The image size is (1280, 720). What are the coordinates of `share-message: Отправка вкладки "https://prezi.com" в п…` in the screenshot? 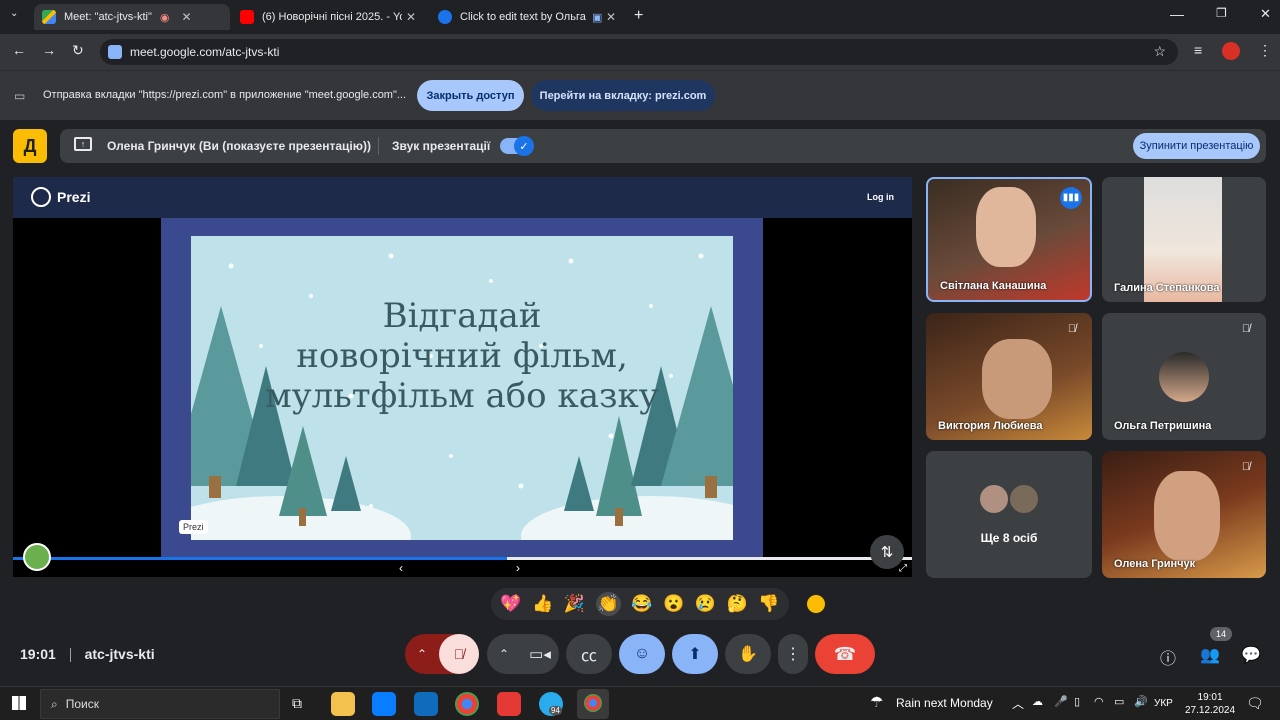 It's located at (225, 95).